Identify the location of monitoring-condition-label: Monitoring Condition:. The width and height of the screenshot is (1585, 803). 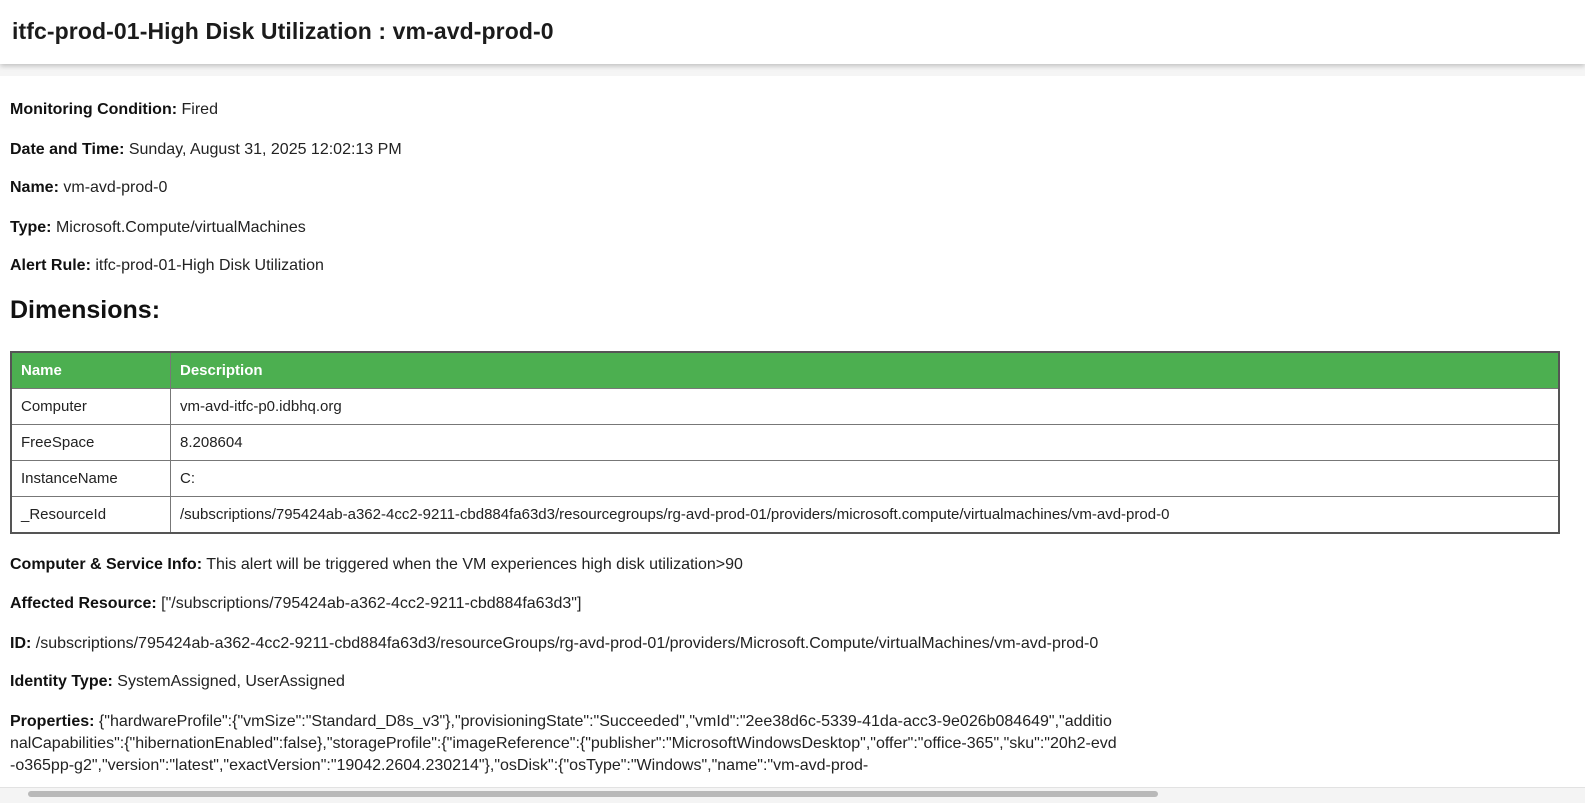
(94, 109).